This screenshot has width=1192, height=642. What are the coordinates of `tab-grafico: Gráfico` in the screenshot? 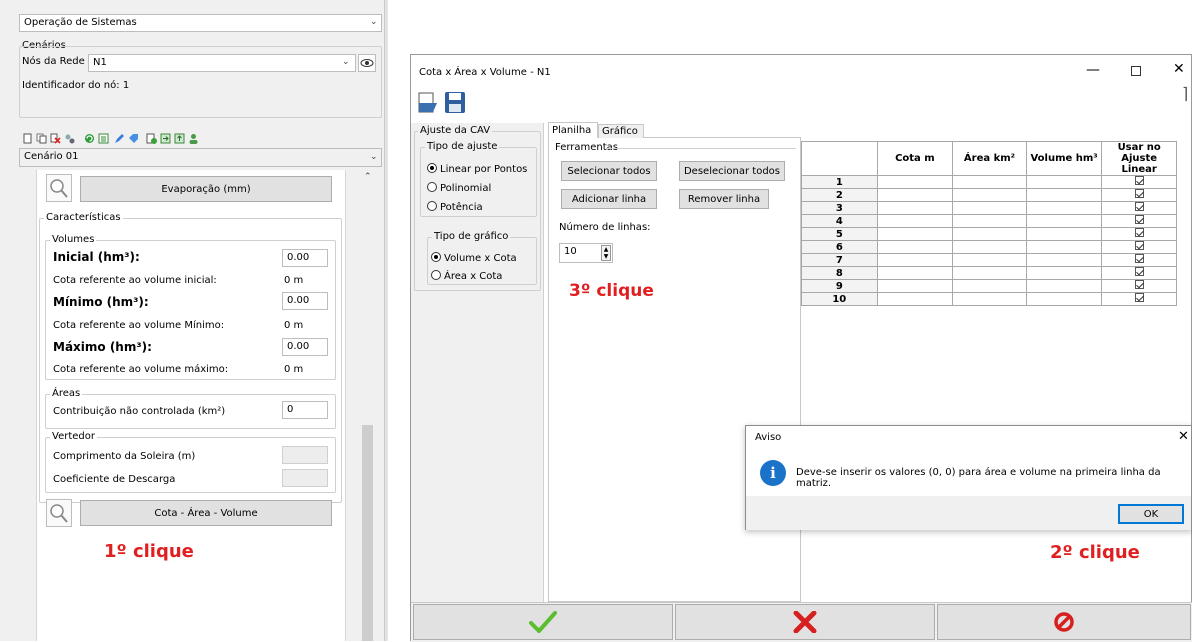 It's located at (621, 131).